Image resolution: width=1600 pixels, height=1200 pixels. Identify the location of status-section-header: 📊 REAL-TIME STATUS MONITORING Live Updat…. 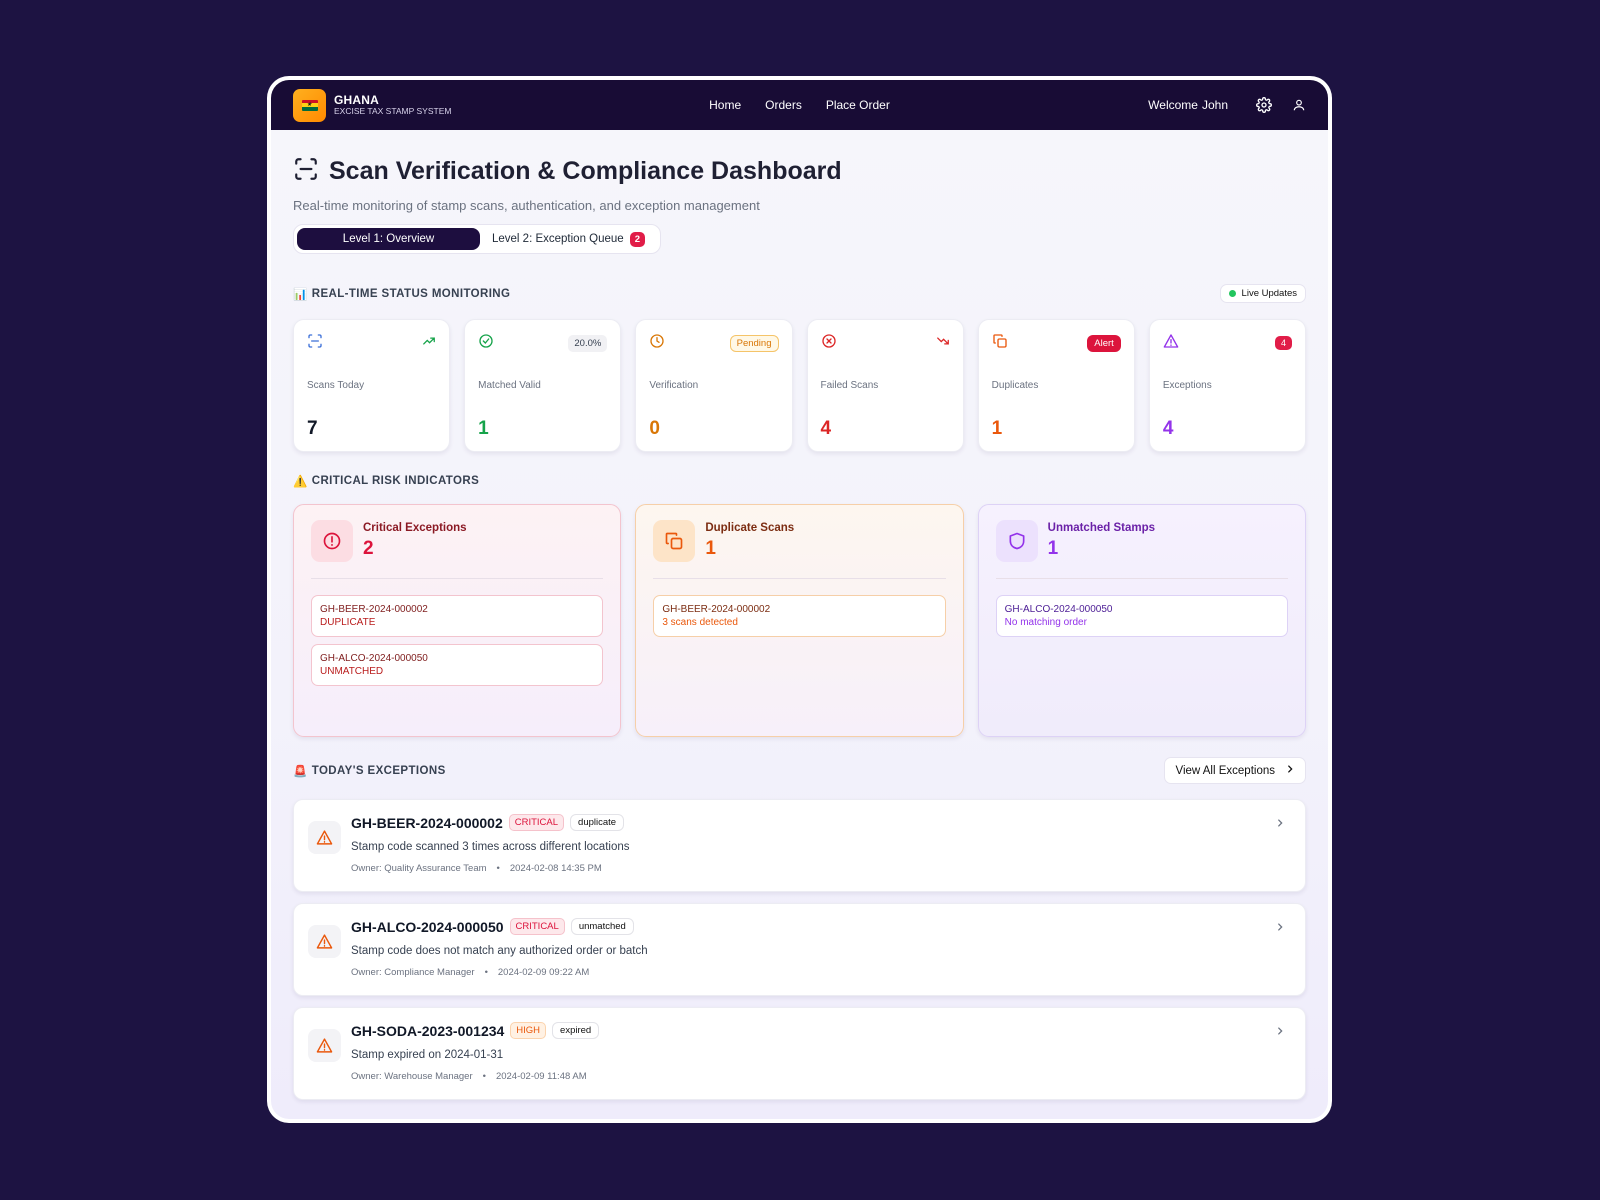
(799, 293).